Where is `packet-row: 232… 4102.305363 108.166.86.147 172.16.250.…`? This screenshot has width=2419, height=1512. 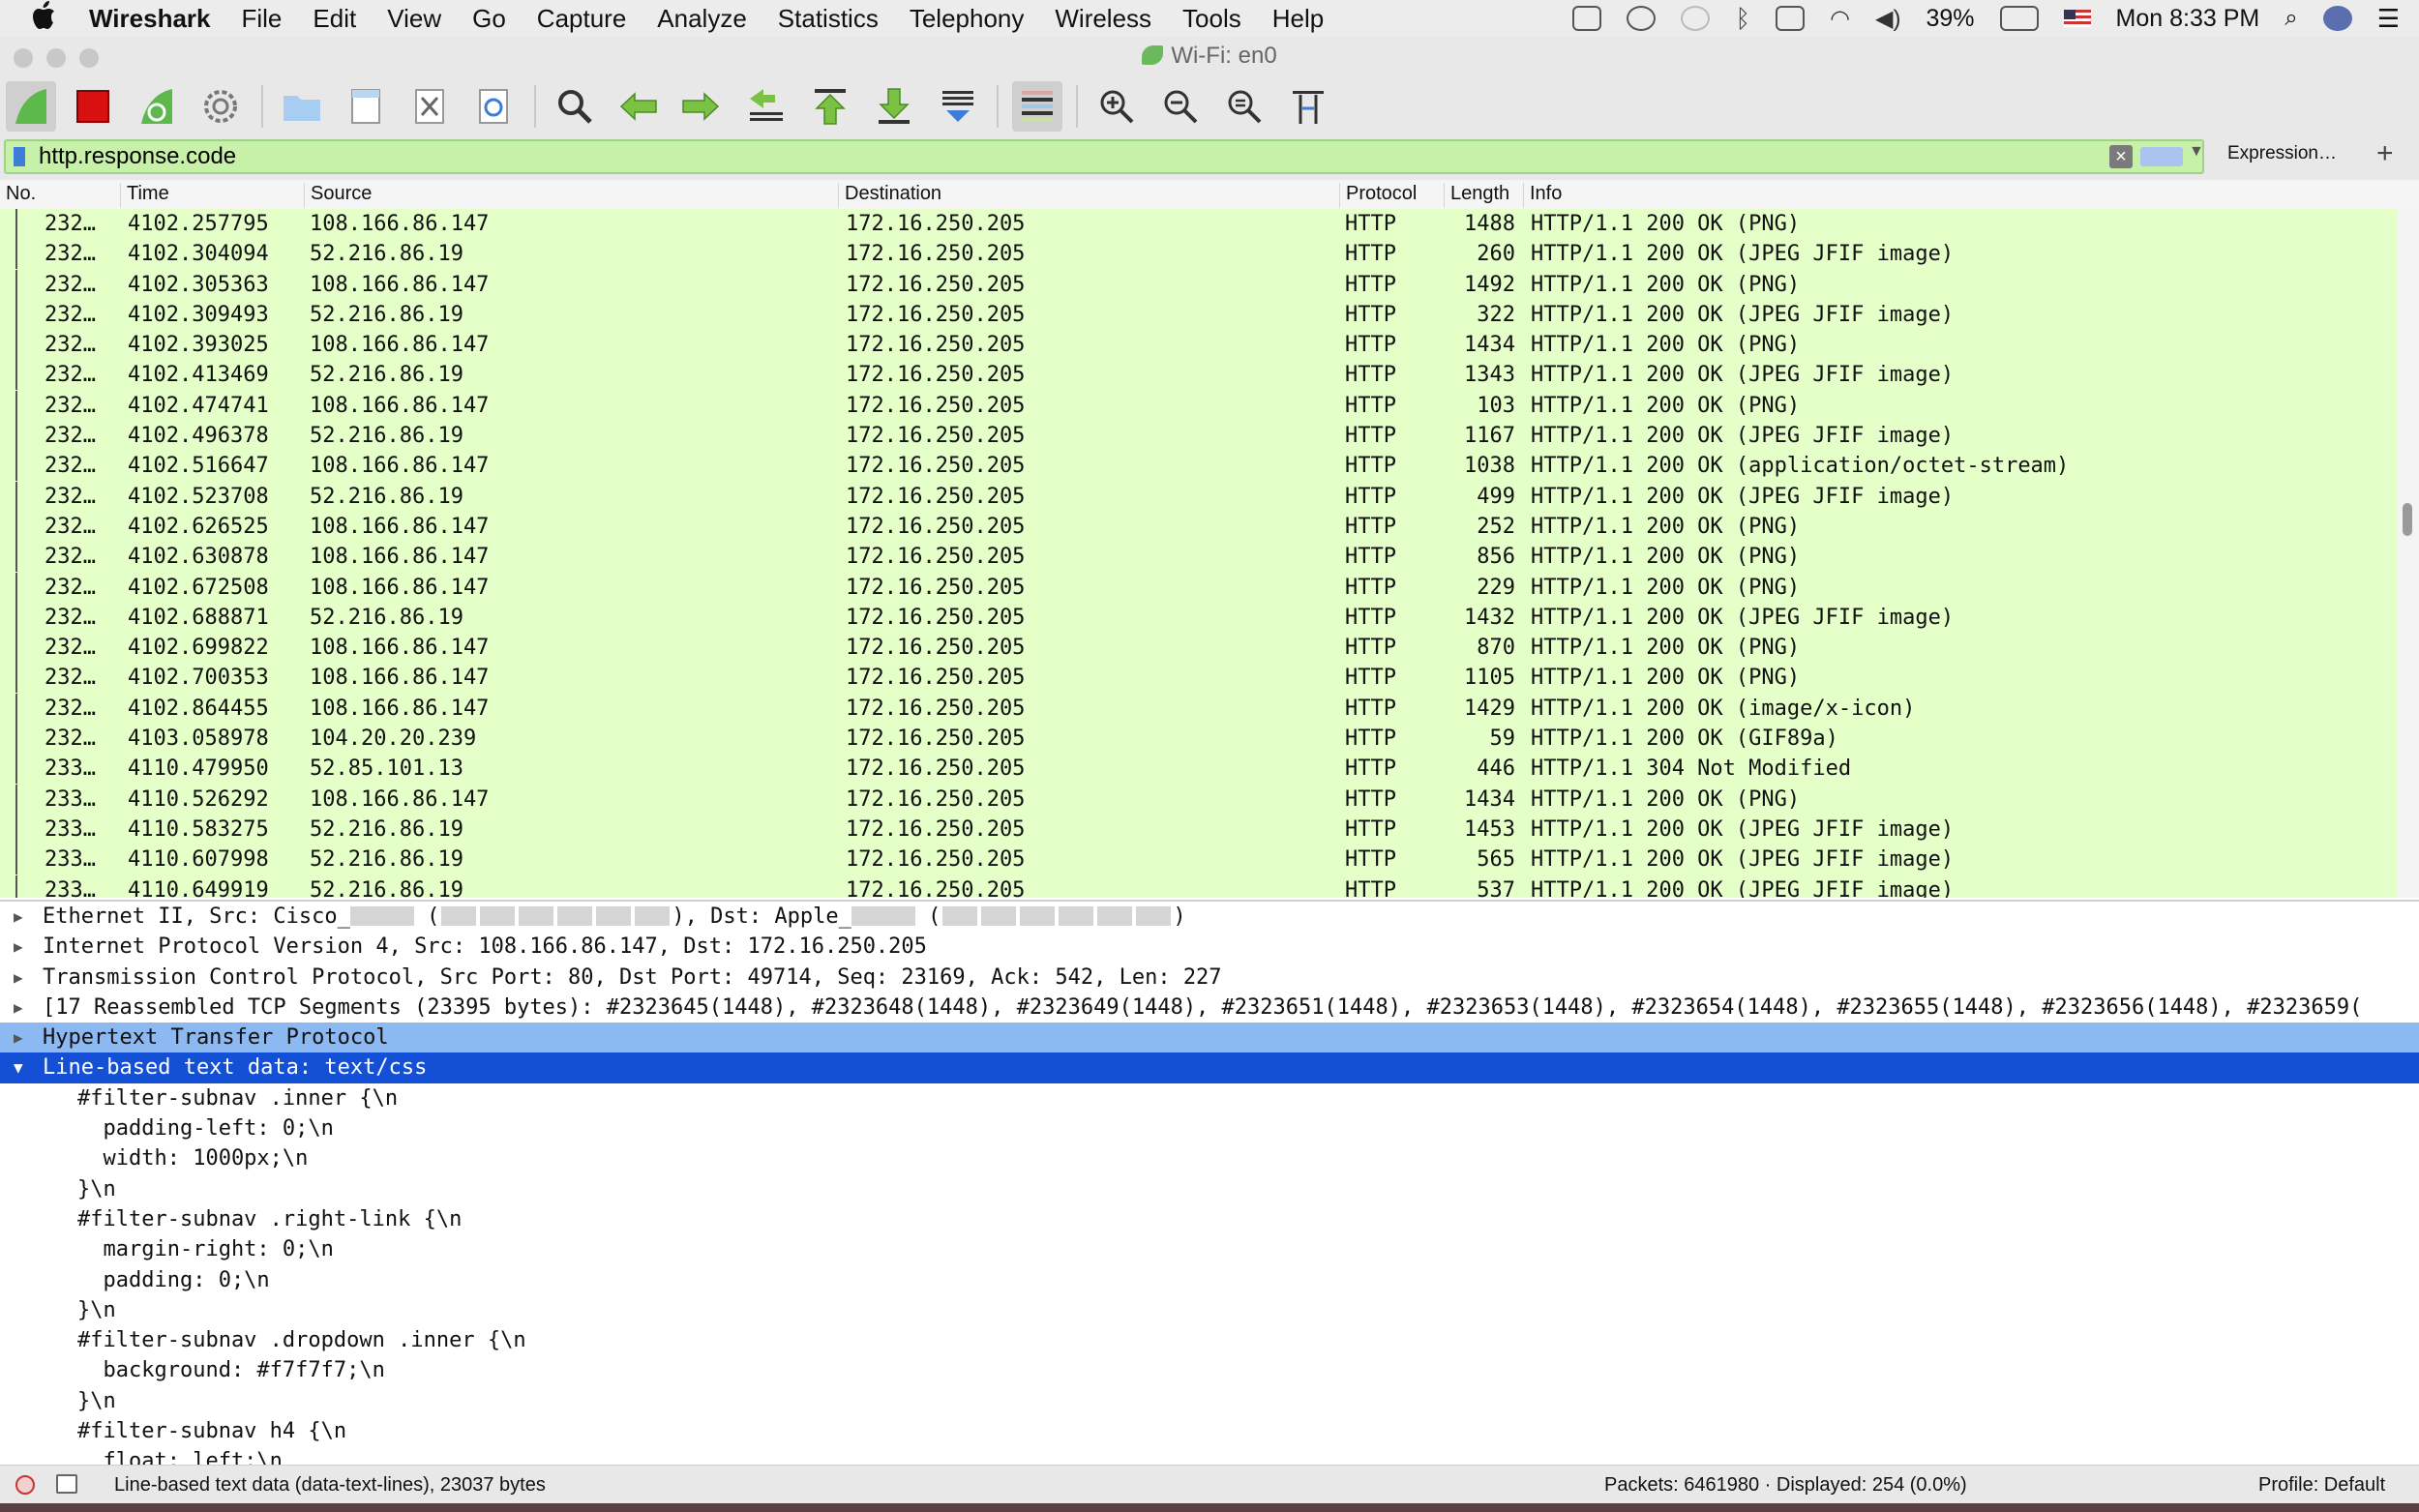
packet-row: 232… 4102.305363 108.166.86.147 172.16.250.… is located at coordinates (1199, 284).